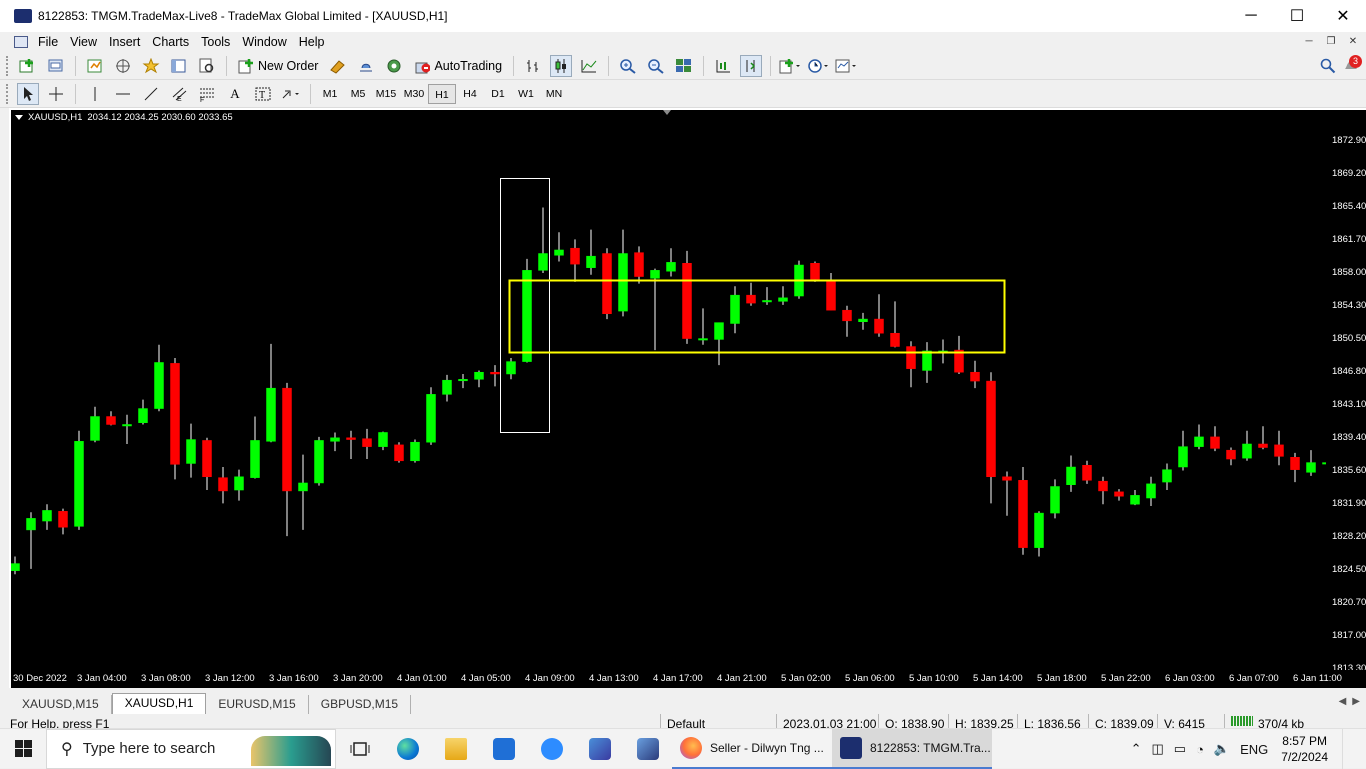 The width and height of the screenshot is (1366, 769). Describe the element at coordinates (61, 704) in the screenshot. I see `tab-xauusd-m15: XAUUSD,M15` at that location.